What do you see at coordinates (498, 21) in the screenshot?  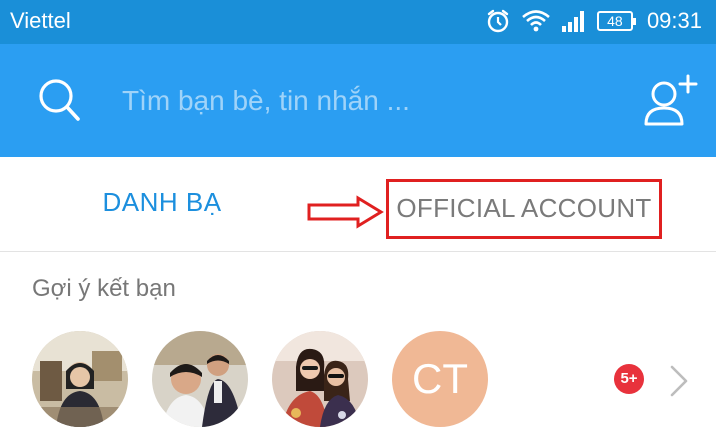 I see `alarm-icon` at bounding box center [498, 21].